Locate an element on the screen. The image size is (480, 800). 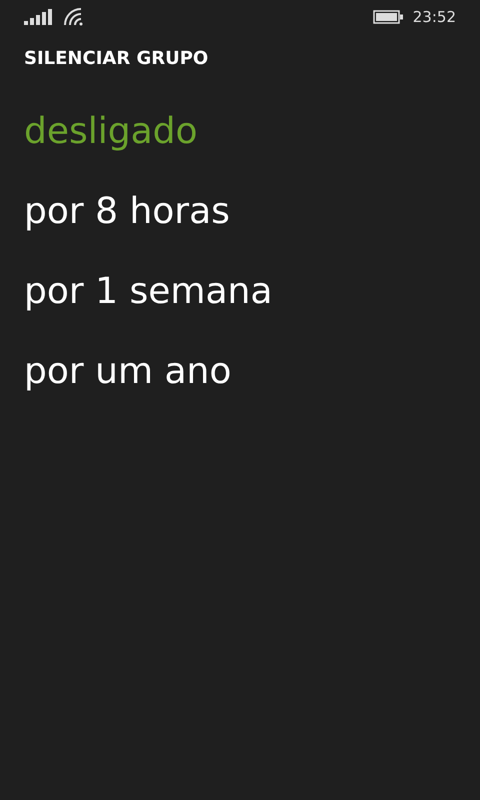
option-item: desligado is located at coordinates (111, 150).